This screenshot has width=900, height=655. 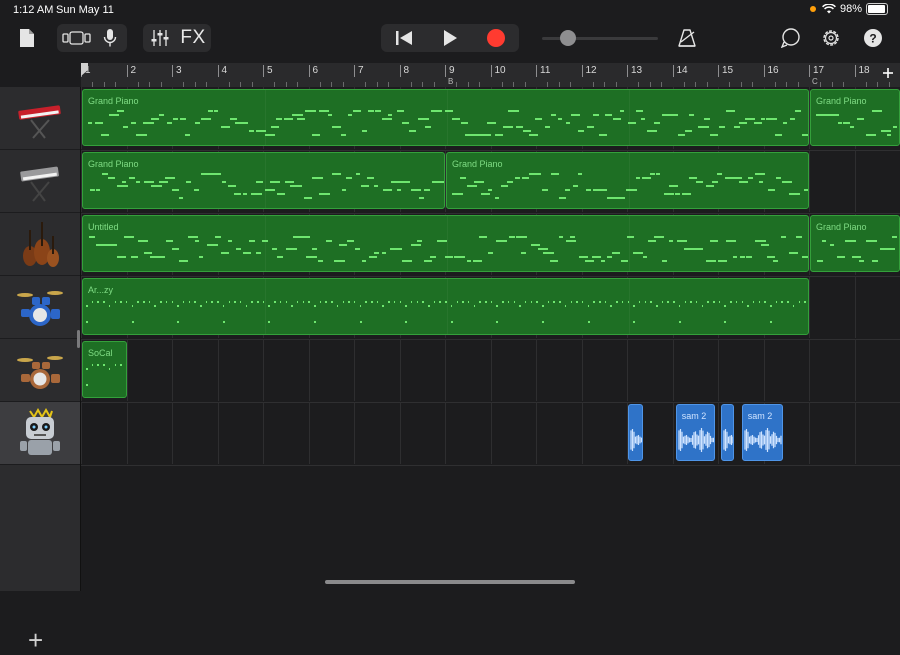 I want to click on track-header-strings, so click(x=40, y=244).